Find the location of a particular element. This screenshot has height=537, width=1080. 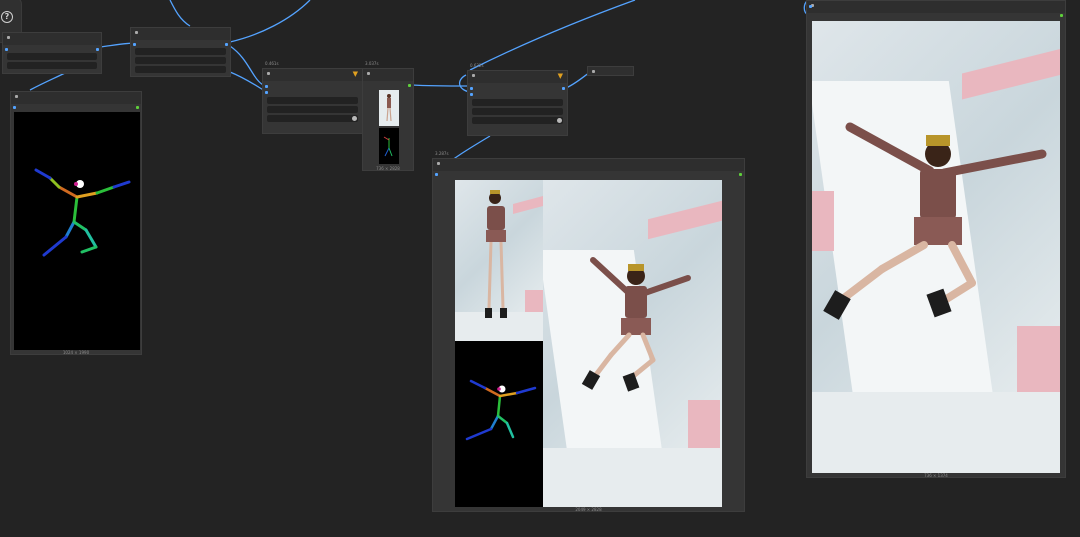

image-size-caption: 1024 × 1990 is located at coordinates (76, 352).